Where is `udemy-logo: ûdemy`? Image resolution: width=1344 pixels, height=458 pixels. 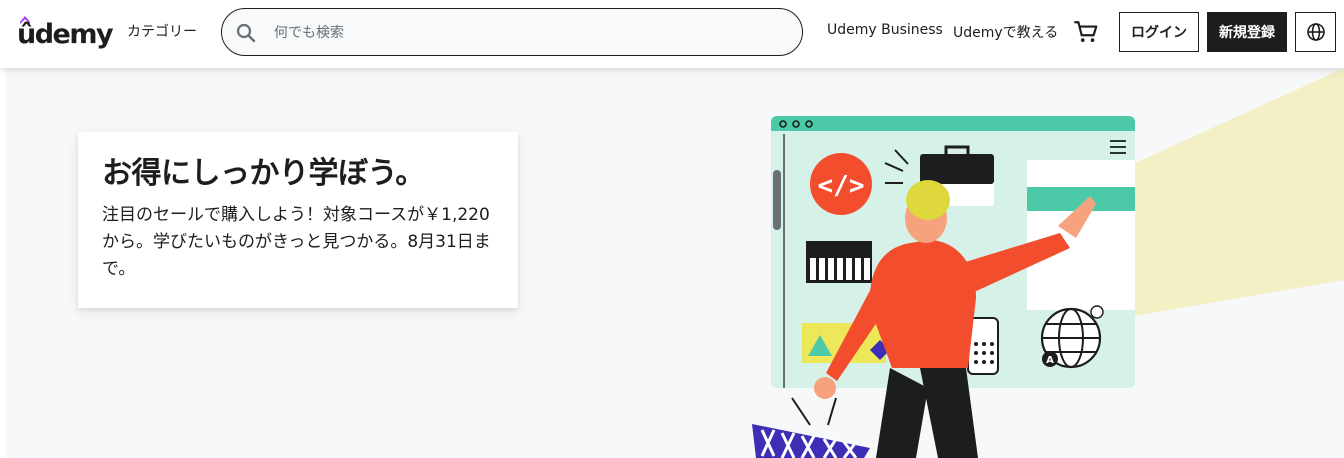
udemy-logo: ûdemy is located at coordinates (64, 32).